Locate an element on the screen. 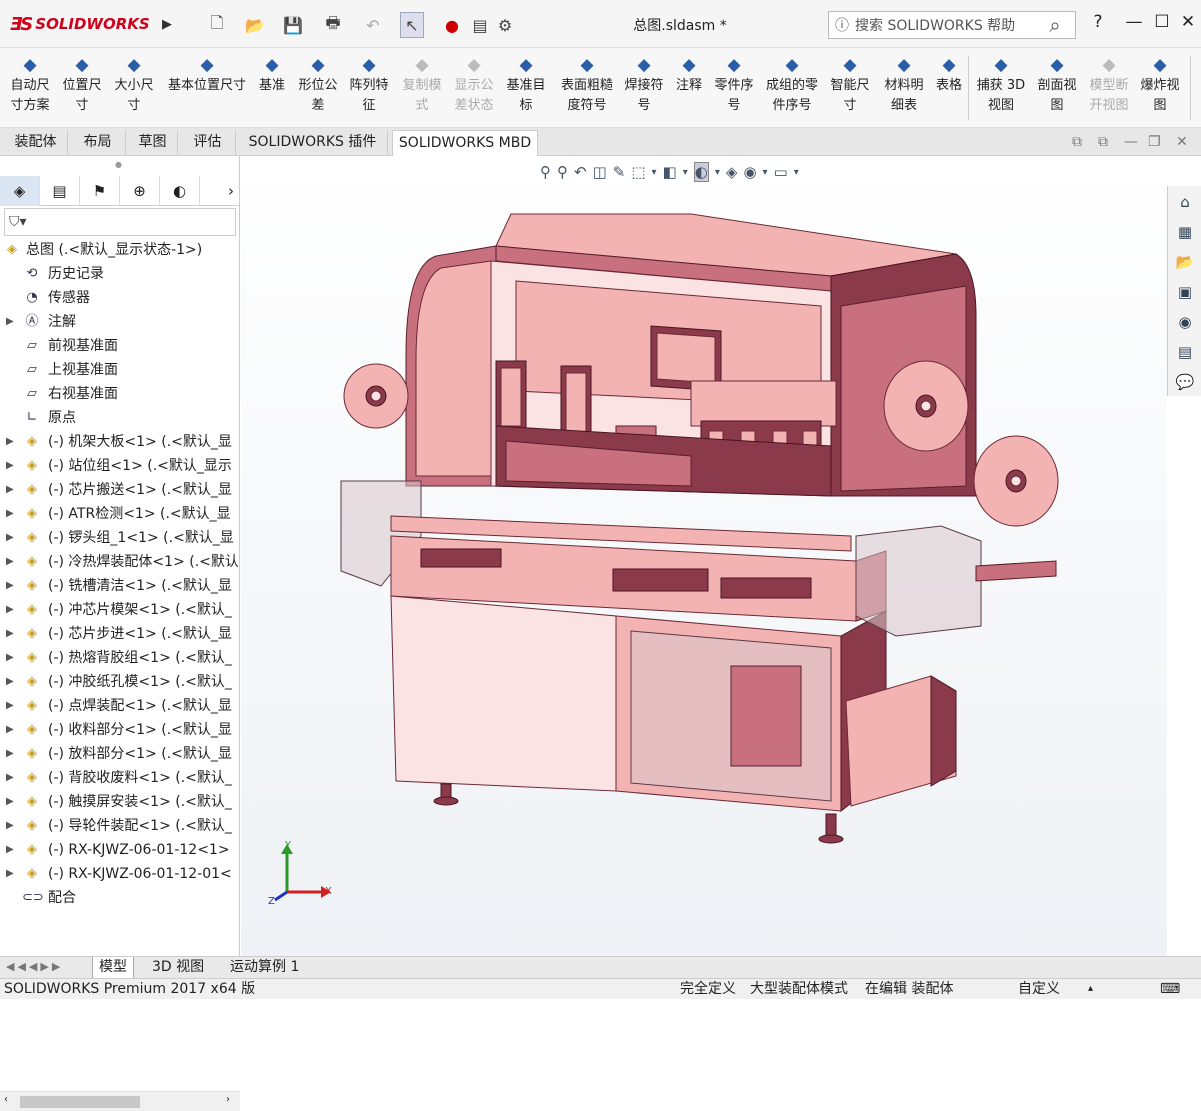 This screenshot has width=1201, height=1111. appearances-icon: ◉ is located at coordinates (1185, 322).